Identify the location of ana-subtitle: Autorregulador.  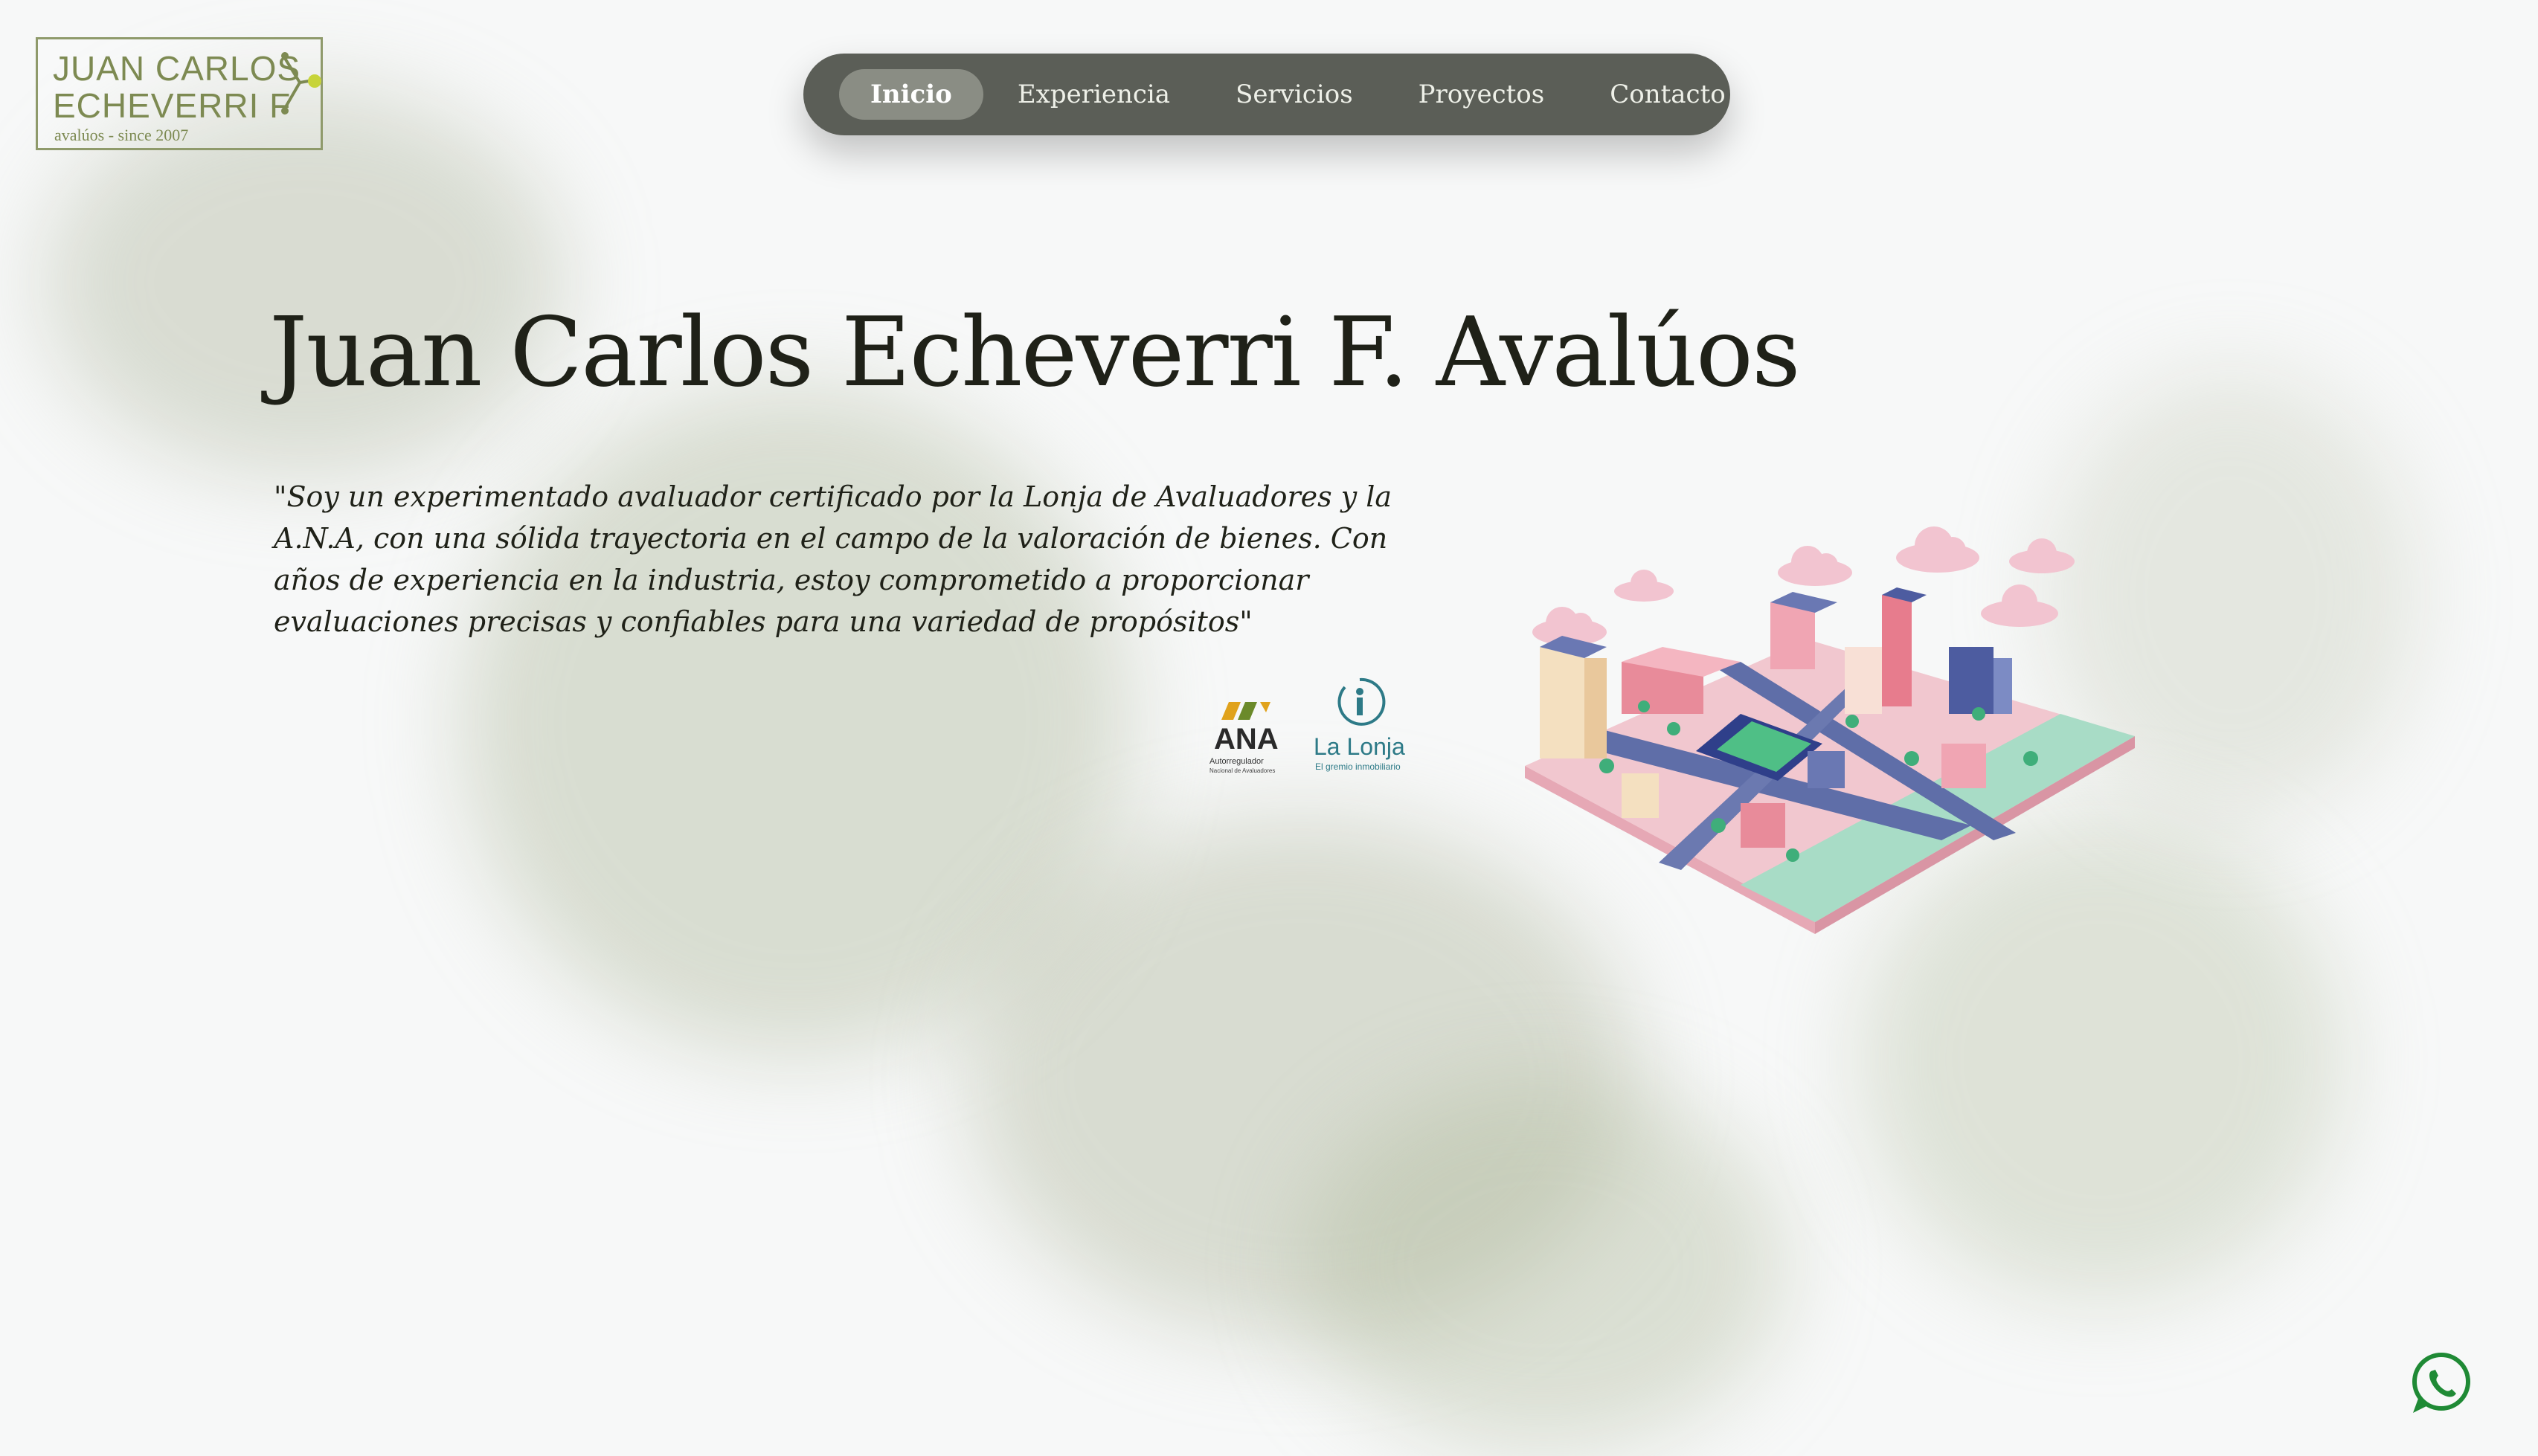
(1236, 762).